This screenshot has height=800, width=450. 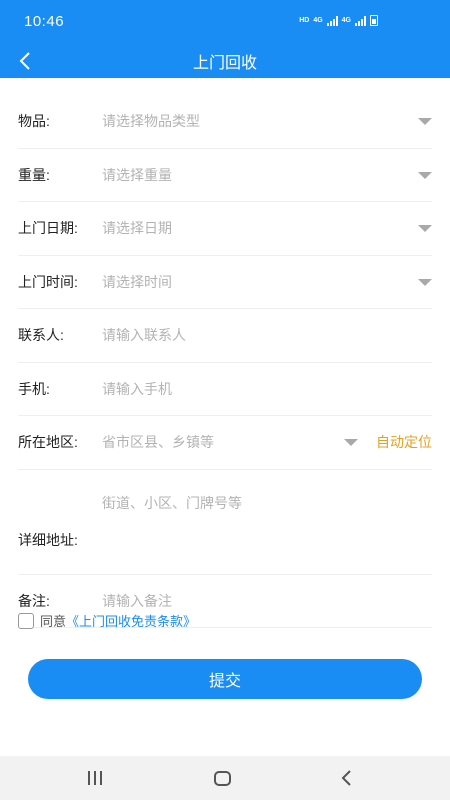 I want to click on back-nav-icon, so click(x=346, y=778).